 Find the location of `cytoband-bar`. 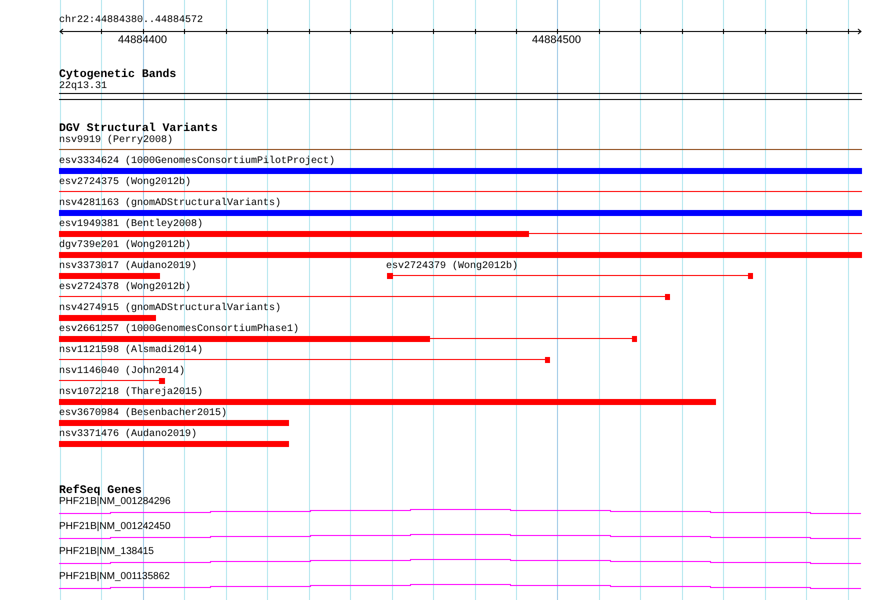

cytoband-bar is located at coordinates (460, 96).